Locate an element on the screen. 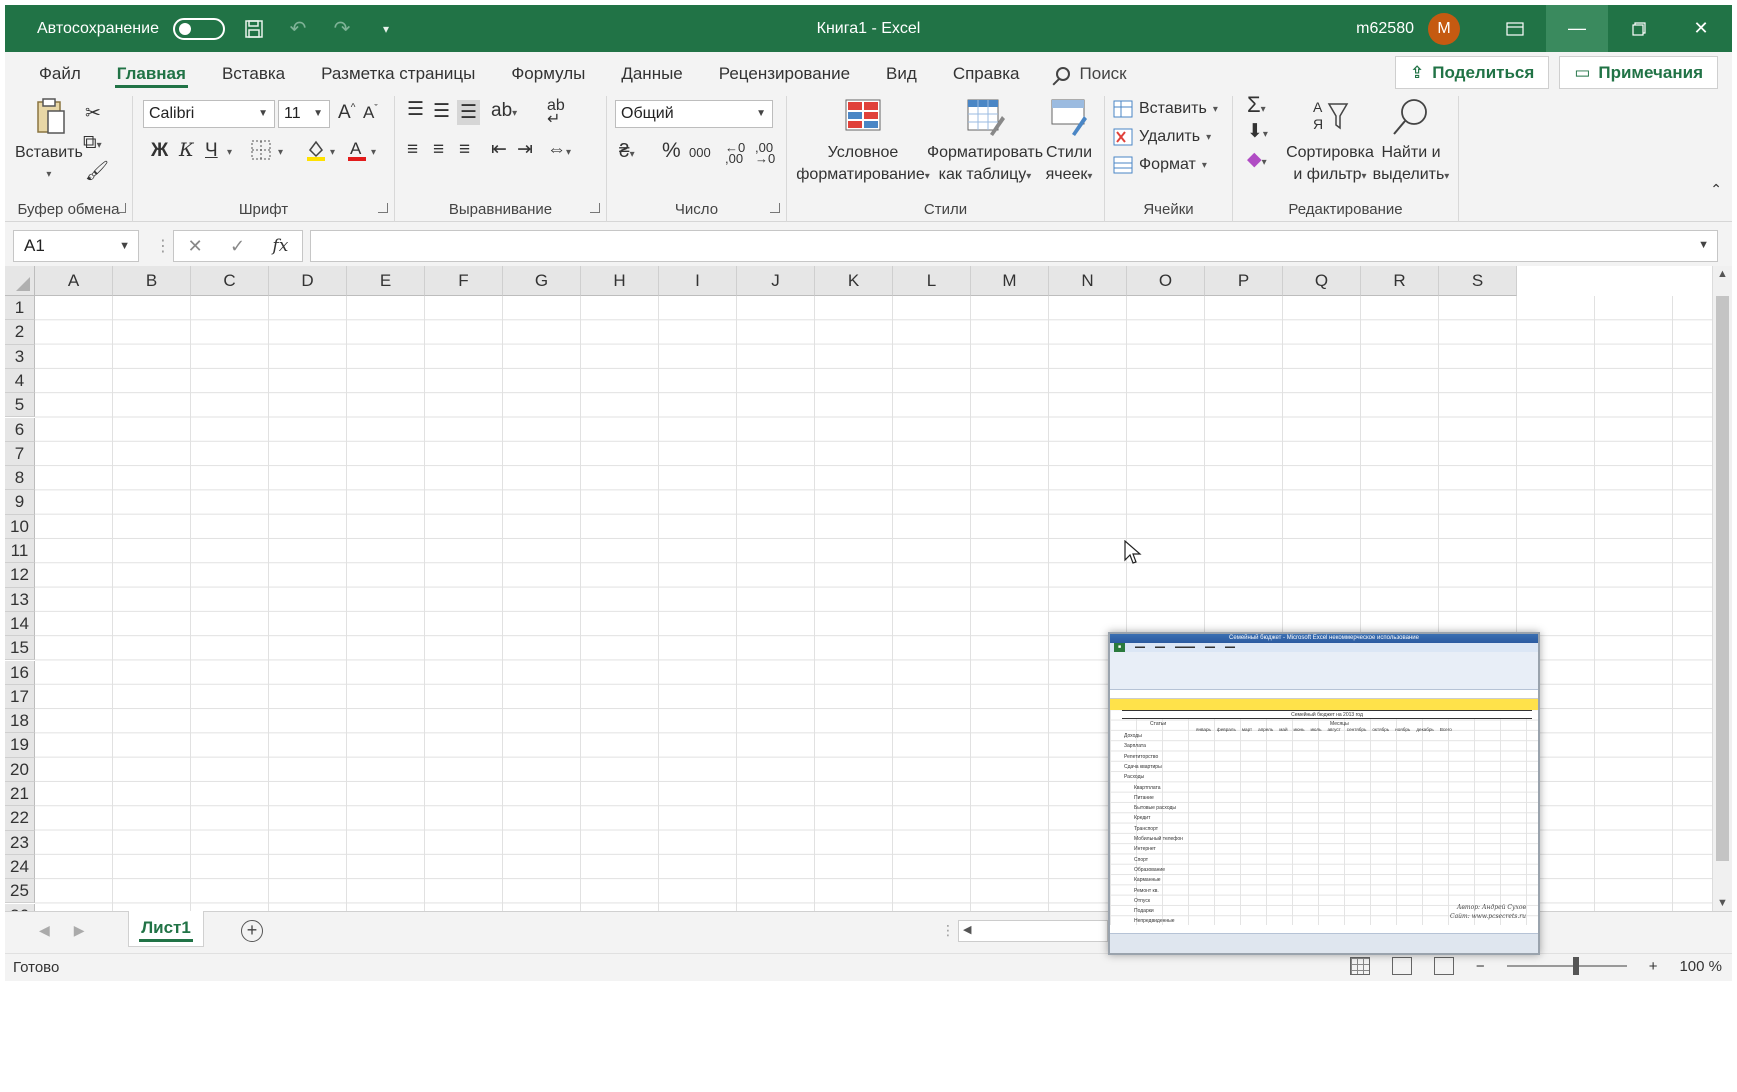 The width and height of the screenshot is (1737, 1092). column-header: D is located at coordinates (308, 281).